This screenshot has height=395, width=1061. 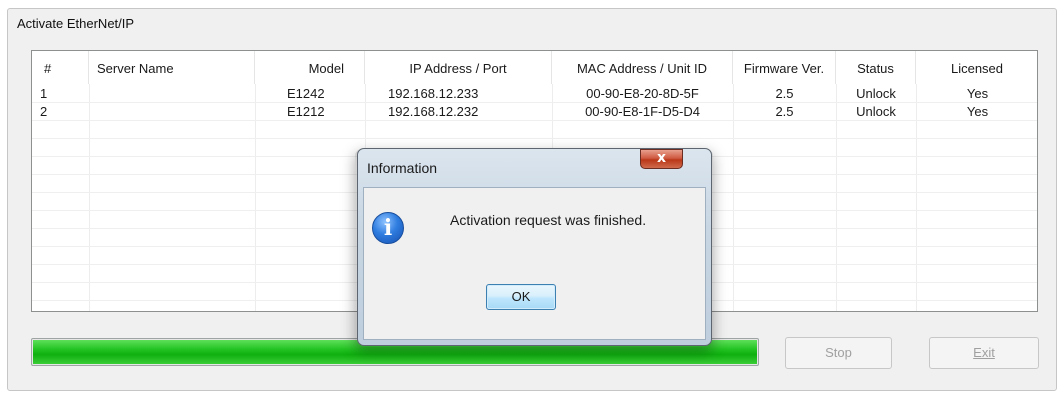 What do you see at coordinates (642, 67) in the screenshot?
I see `column-header-mac-address: MAC Address / Unit ID` at bounding box center [642, 67].